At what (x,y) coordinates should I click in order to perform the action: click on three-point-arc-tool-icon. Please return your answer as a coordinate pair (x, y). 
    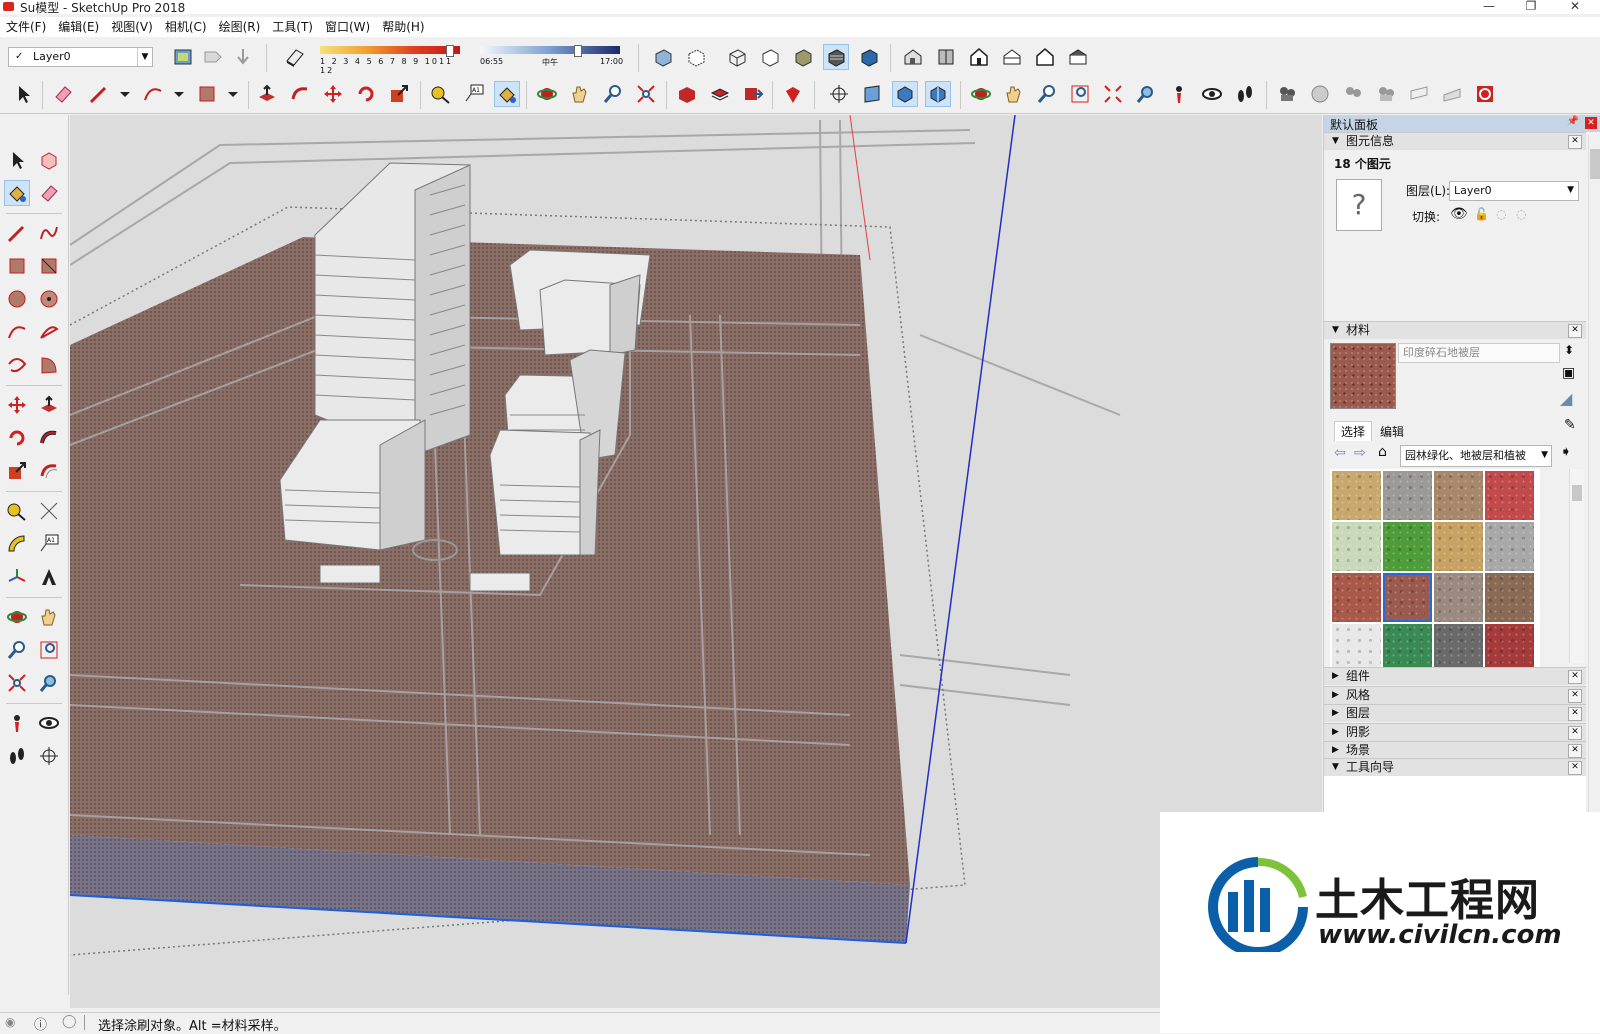
    Looking at the image, I should click on (17, 365).